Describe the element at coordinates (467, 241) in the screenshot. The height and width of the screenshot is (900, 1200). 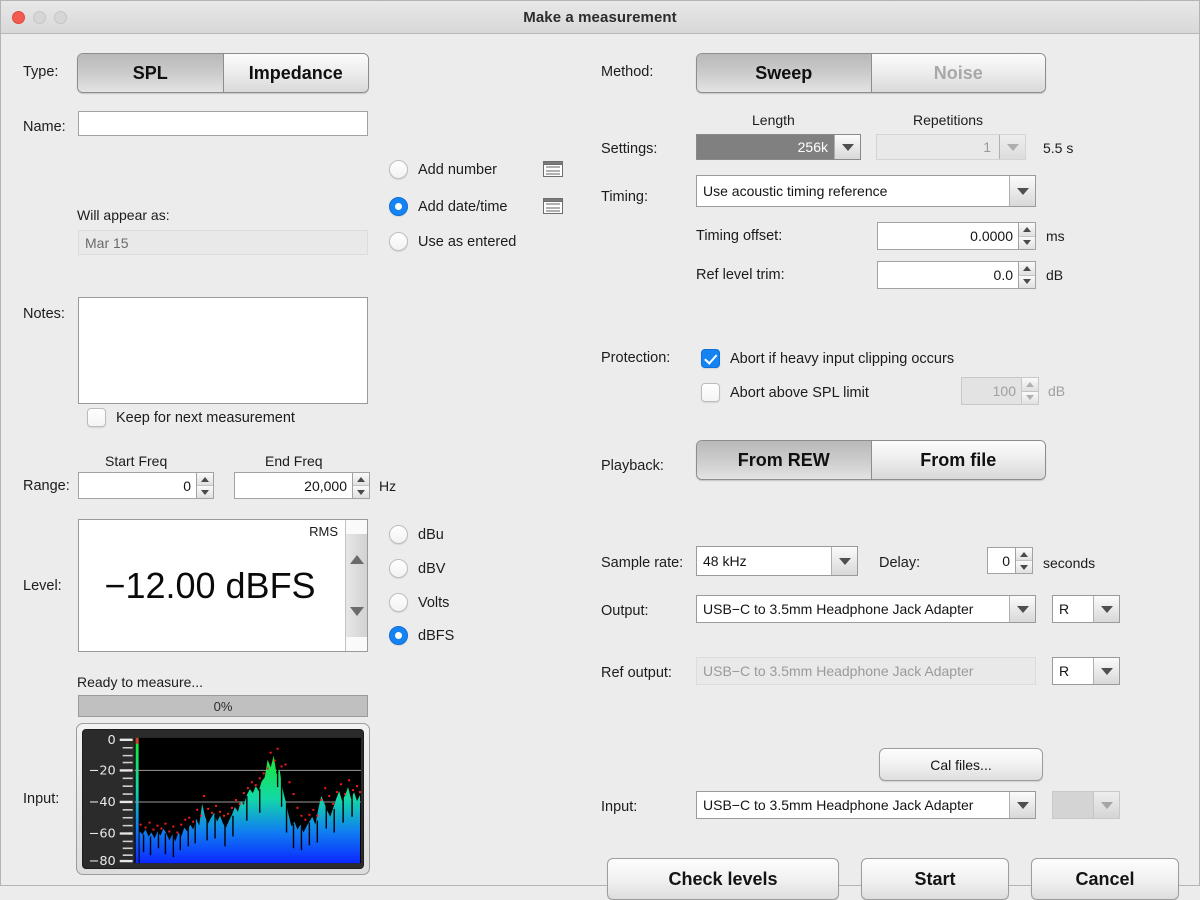
I see `naming-option-label: Use as entered` at that location.